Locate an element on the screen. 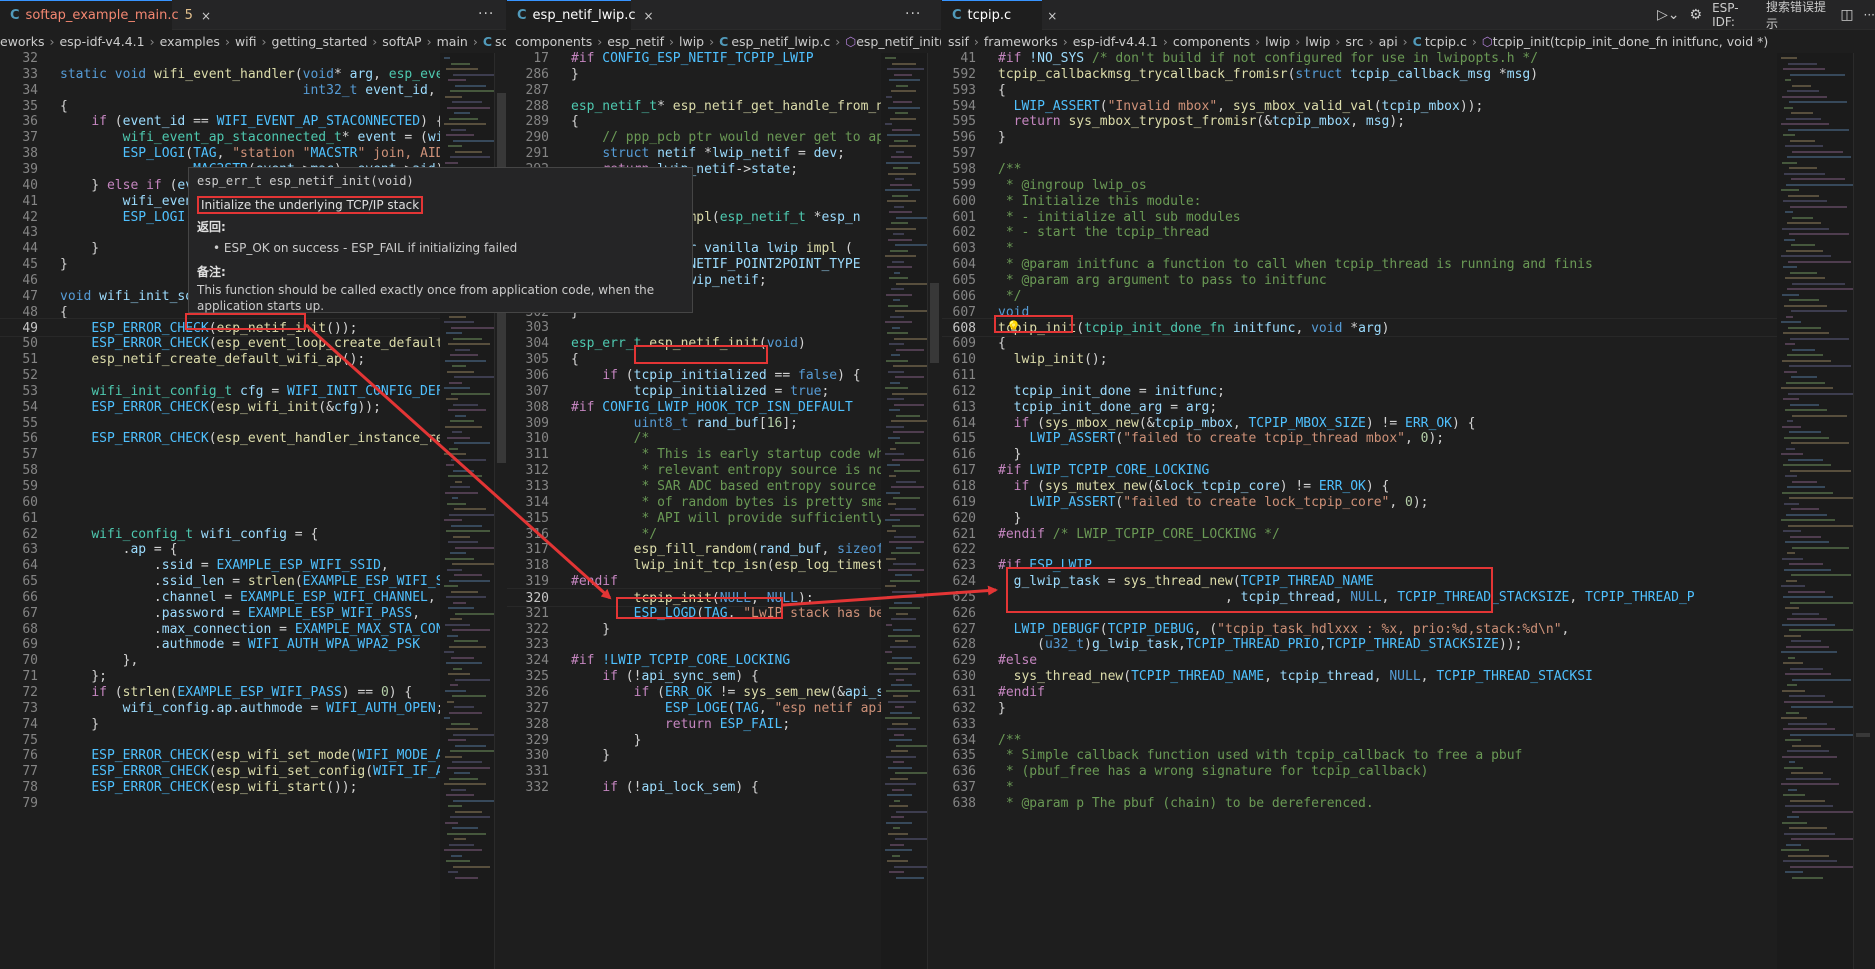  breadcrumb-item: softAP is located at coordinates (401, 41).